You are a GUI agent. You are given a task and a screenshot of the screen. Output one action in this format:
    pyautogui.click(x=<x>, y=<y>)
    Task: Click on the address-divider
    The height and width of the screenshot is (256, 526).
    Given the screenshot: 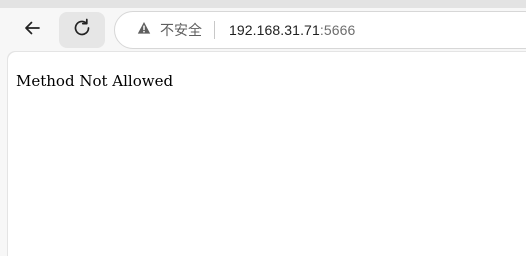 What is the action you would take?
    pyautogui.click(x=214, y=30)
    